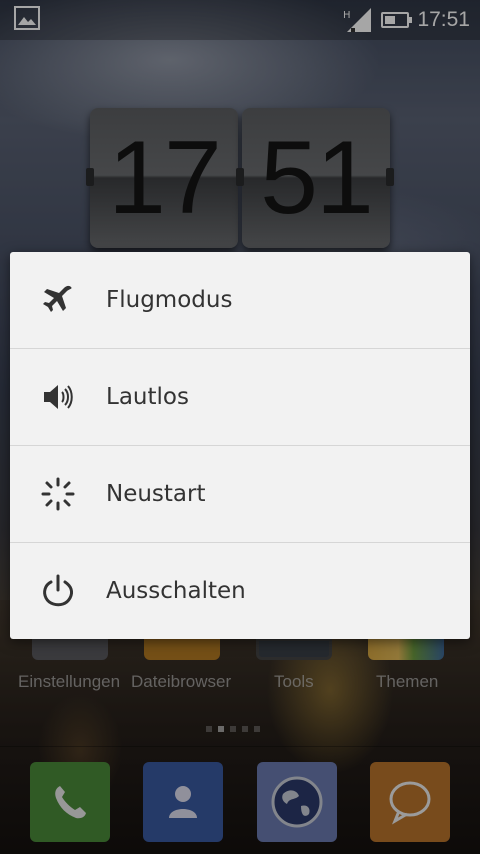  Describe the element at coordinates (156, 494) in the screenshot. I see `menu-item-label: Neustart` at that location.